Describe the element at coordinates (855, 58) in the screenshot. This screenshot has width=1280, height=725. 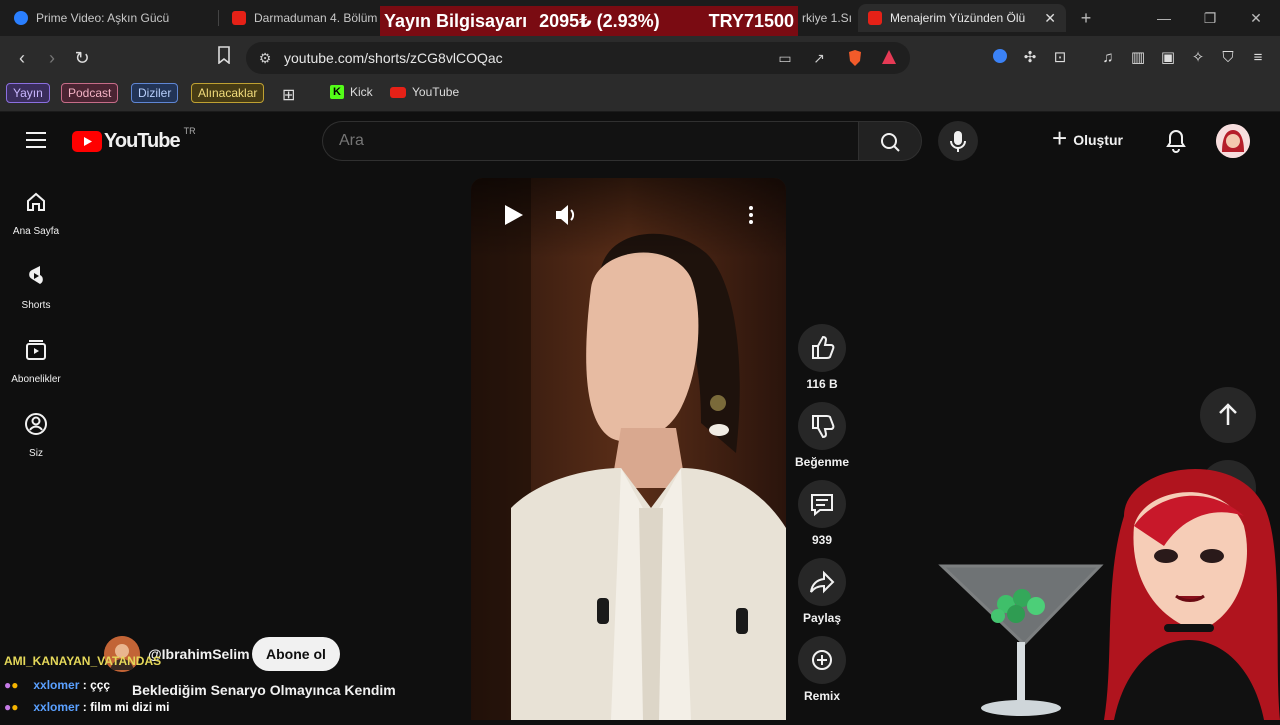
I see `brave-shield-icon` at that location.